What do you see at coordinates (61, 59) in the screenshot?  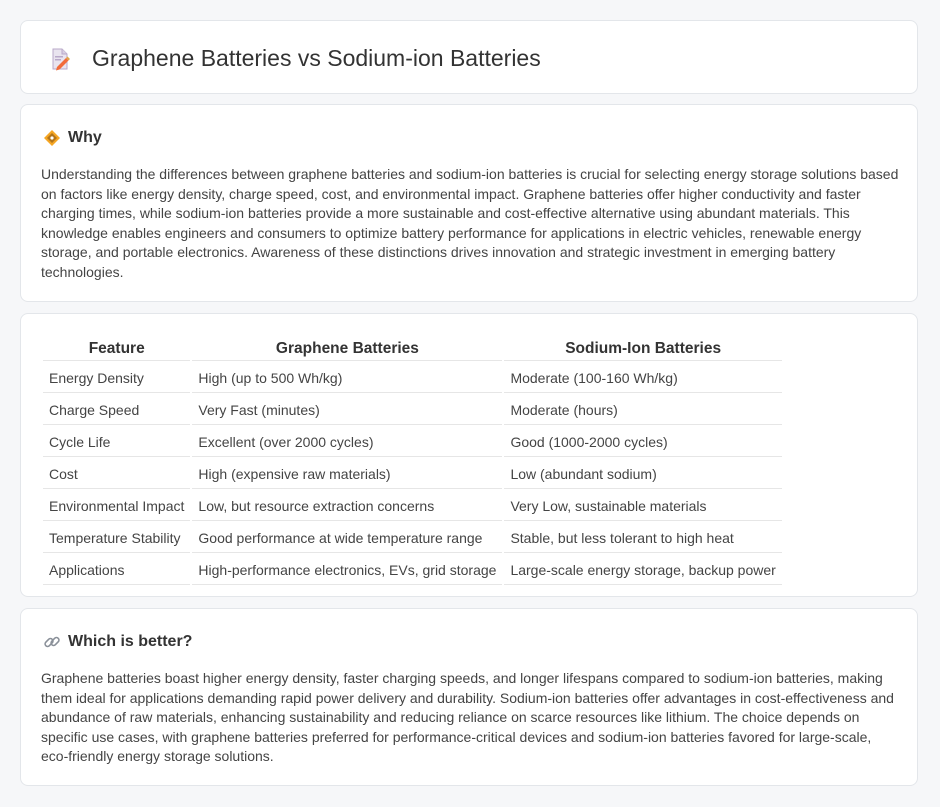 I see `document-pencil-icon` at bounding box center [61, 59].